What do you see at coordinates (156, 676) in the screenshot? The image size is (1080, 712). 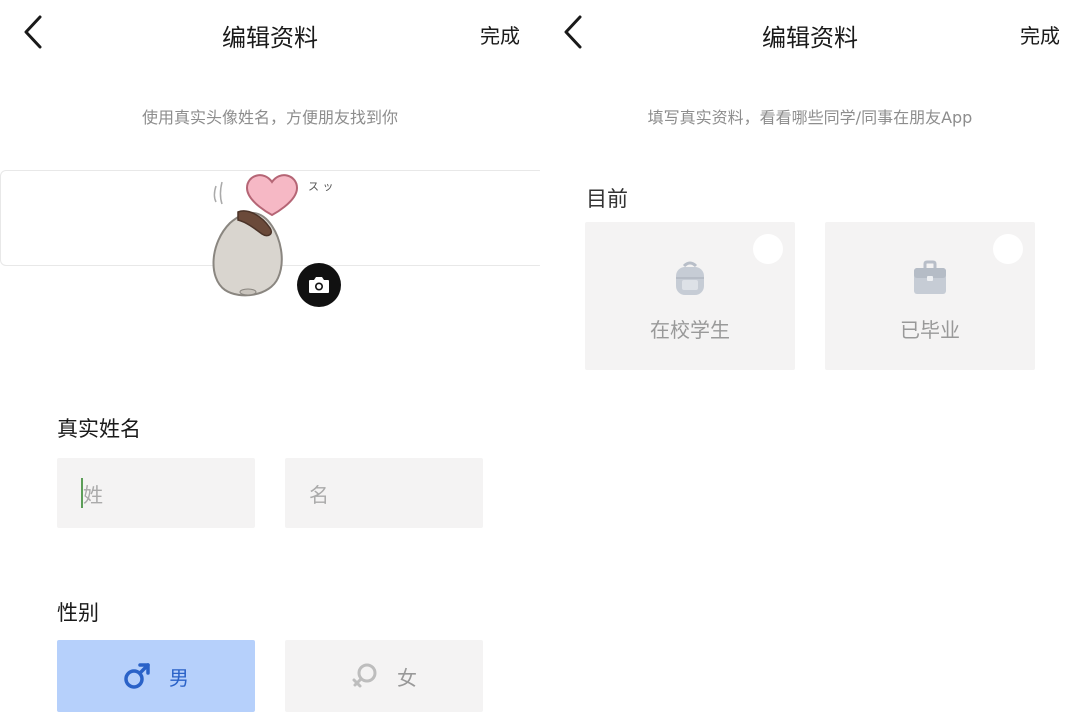 I see `gender-male-button: 男` at bounding box center [156, 676].